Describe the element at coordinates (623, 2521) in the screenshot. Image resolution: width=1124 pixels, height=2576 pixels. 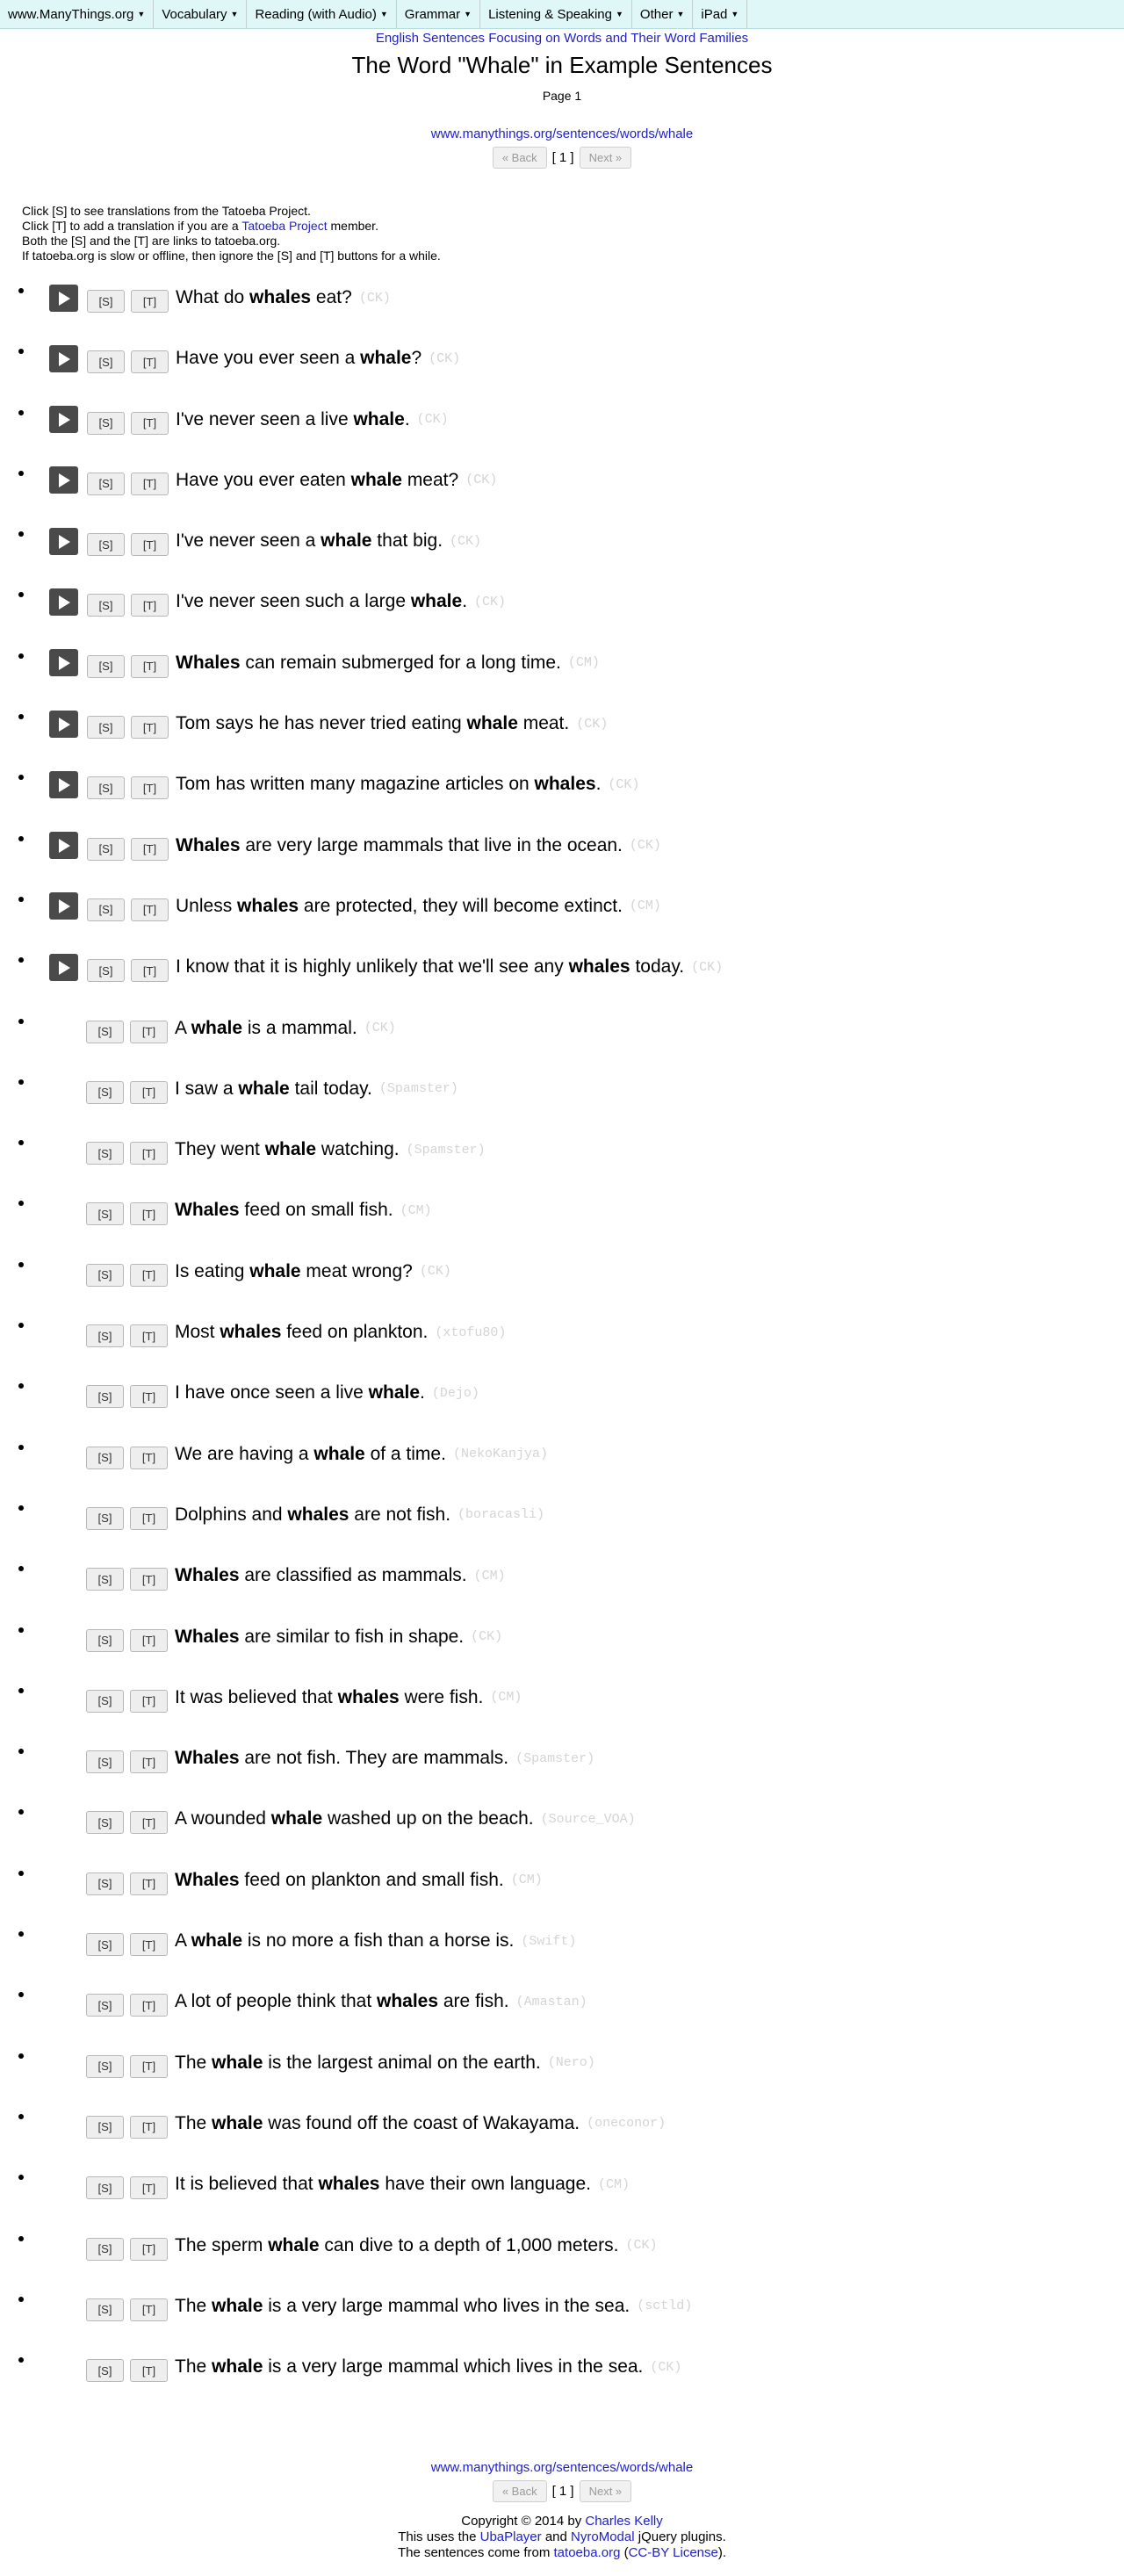
I see `author-link: Charles Kelly` at that location.